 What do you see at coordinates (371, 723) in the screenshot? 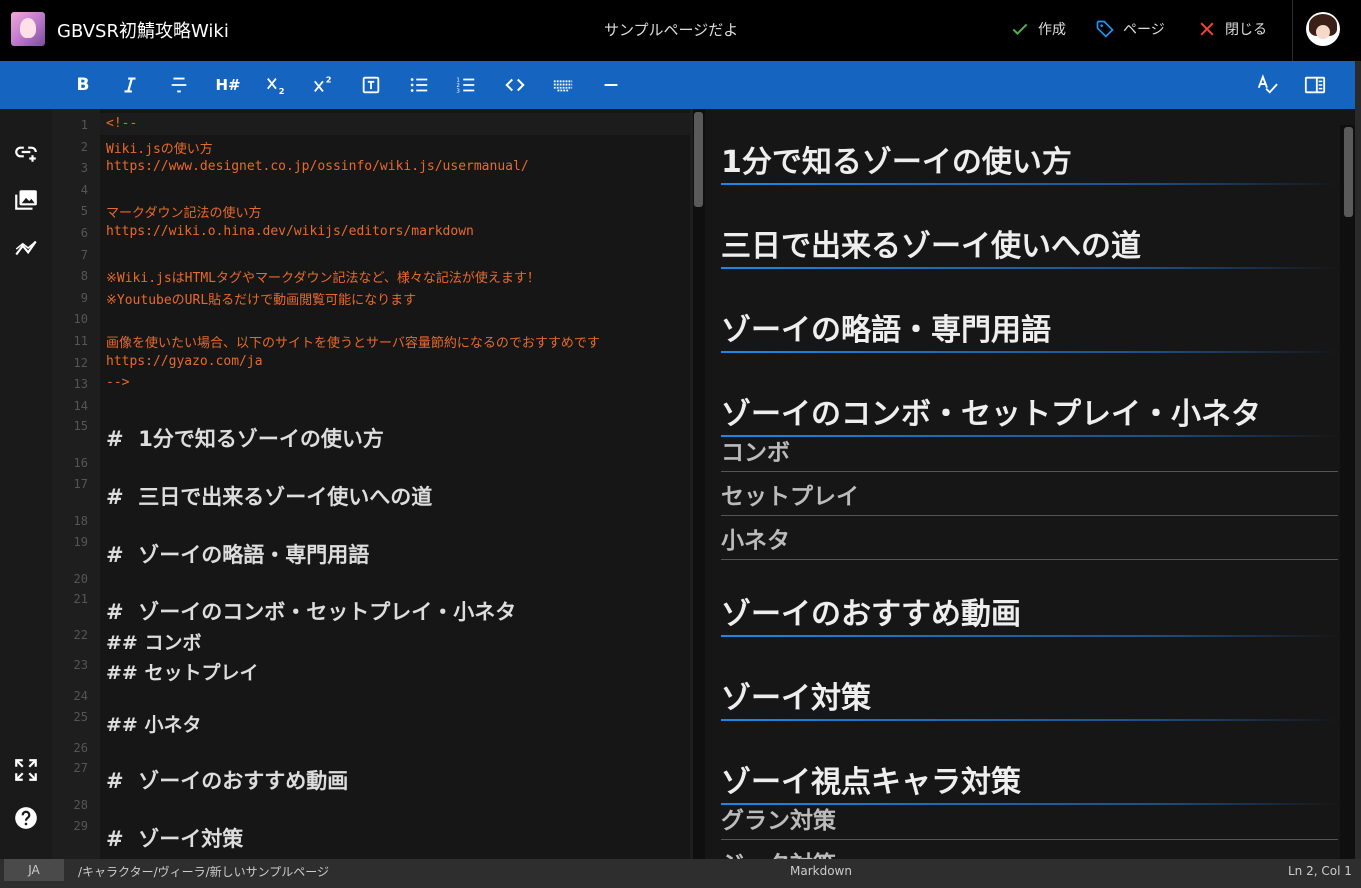
I see `editor-line: 25 ## 小ネタ` at bounding box center [371, 723].